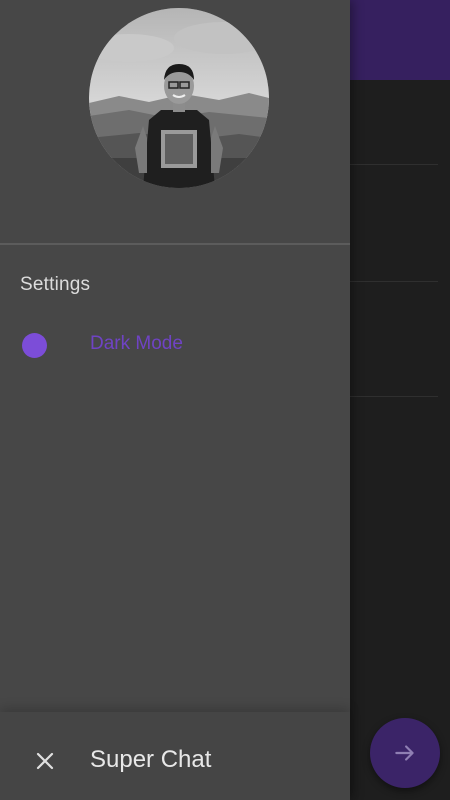  What do you see at coordinates (136, 343) in the screenshot?
I see `dark-mode-label: Dark Mode` at bounding box center [136, 343].